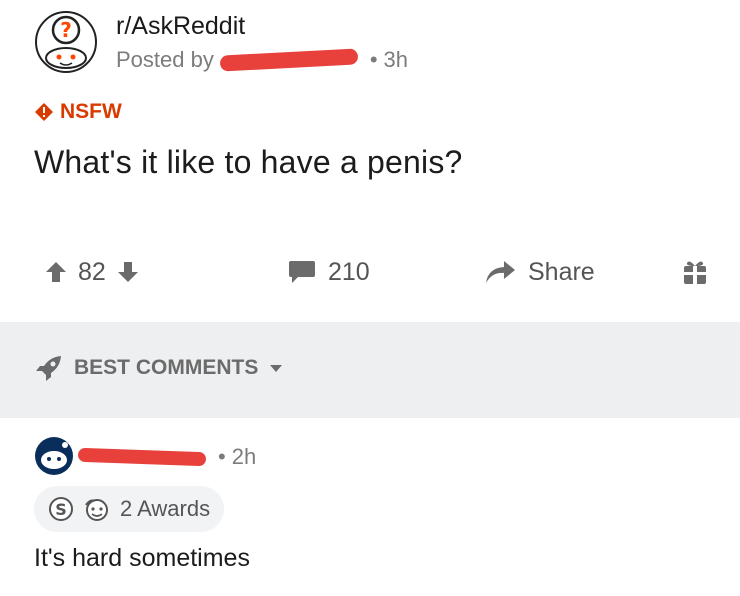 The height and width of the screenshot is (596, 740). I want to click on posted-by-label: Posted by, so click(165, 59).